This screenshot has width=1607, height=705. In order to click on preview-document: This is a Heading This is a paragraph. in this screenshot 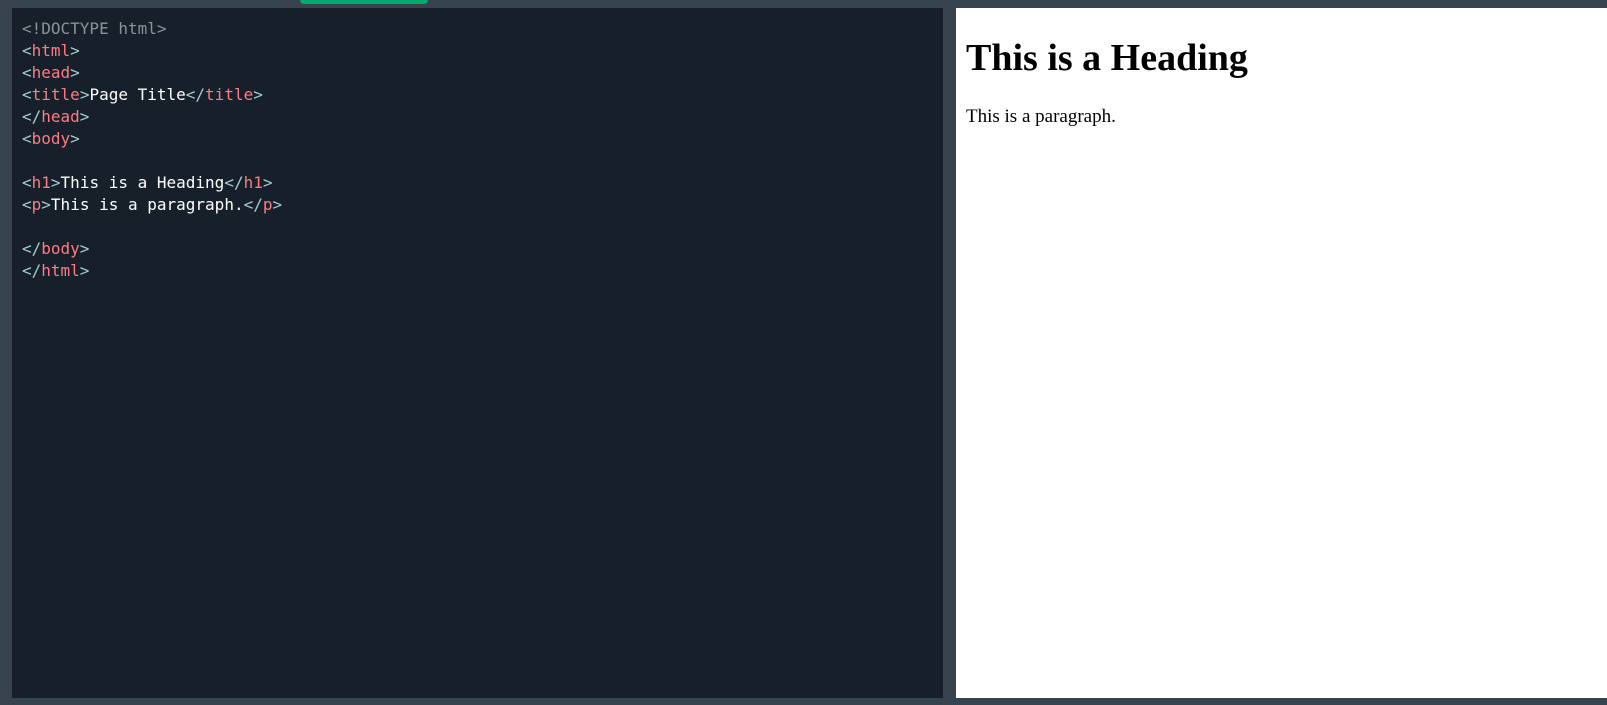, I will do `click(1281, 82)`.